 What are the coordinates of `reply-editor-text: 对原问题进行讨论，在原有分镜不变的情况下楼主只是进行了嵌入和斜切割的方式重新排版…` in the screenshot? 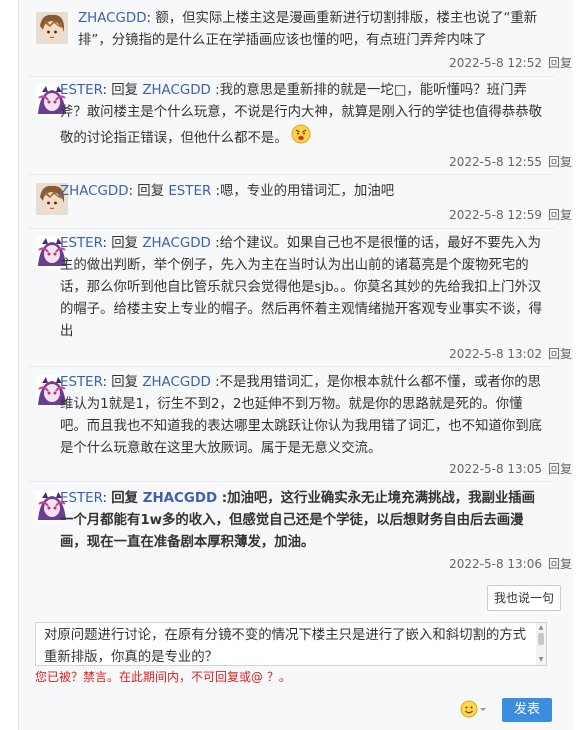 It's located at (291, 644).